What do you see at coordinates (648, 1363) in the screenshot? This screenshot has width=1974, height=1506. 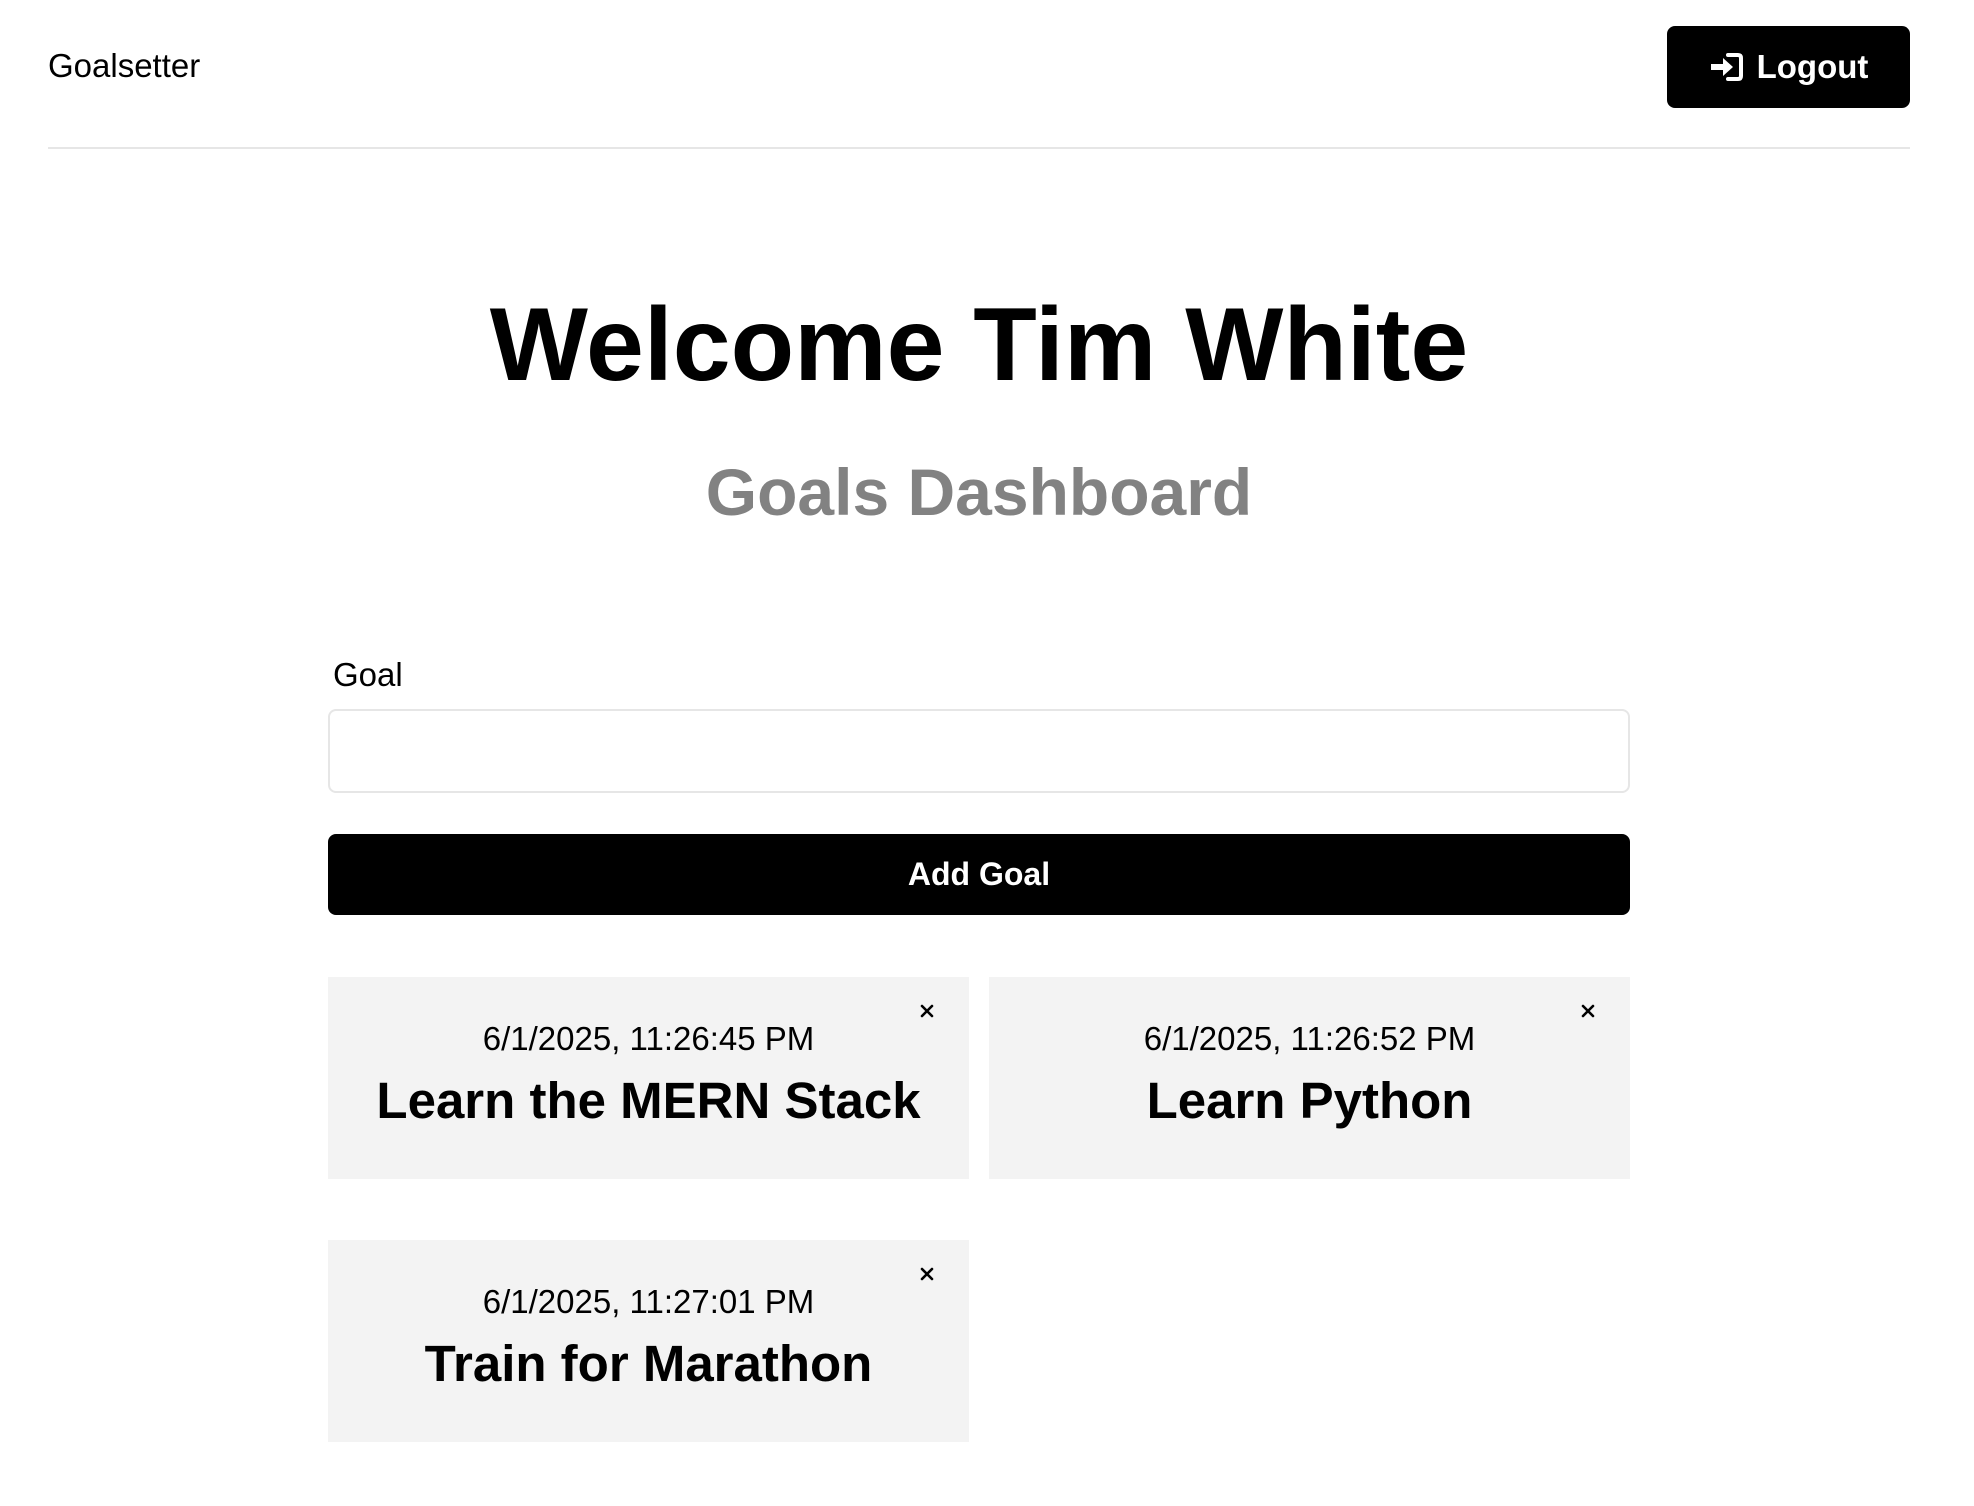 I see `goal-text: Train for Marathon` at bounding box center [648, 1363].